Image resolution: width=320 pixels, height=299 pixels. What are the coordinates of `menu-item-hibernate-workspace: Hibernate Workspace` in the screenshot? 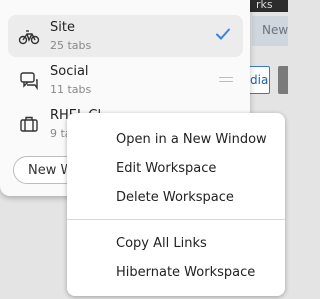 It's located at (185, 272).